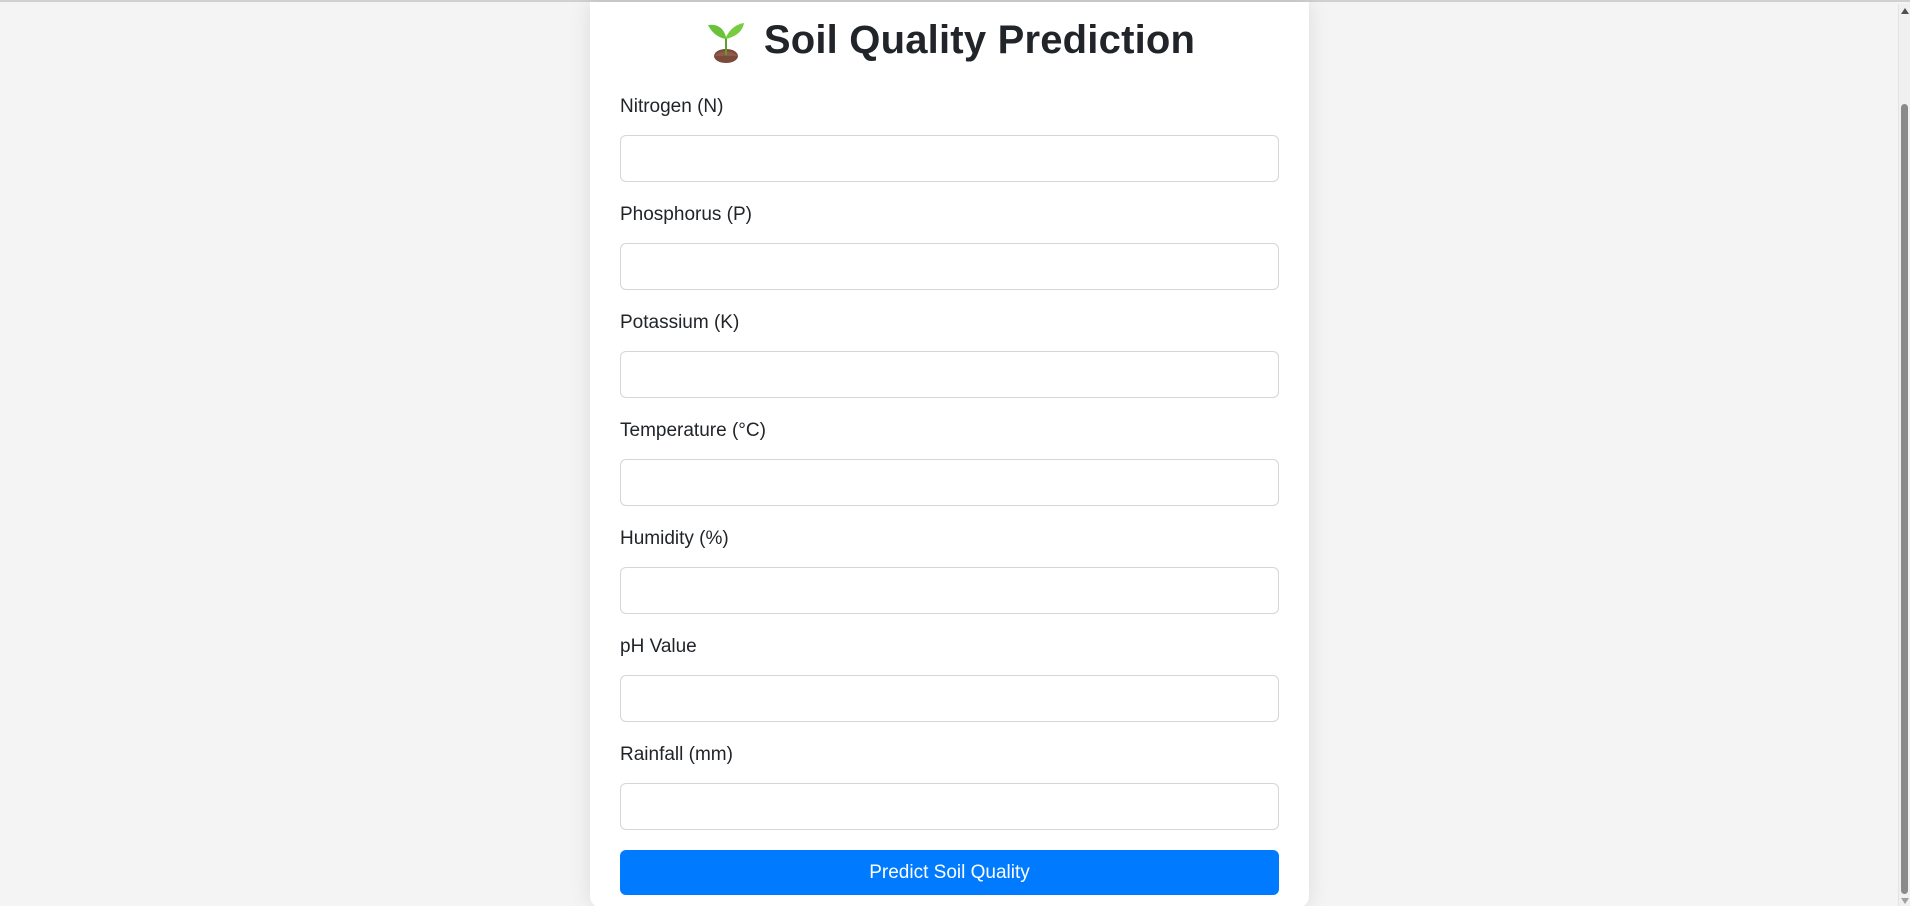  What do you see at coordinates (949, 590) in the screenshot?
I see `humidity-input` at bounding box center [949, 590].